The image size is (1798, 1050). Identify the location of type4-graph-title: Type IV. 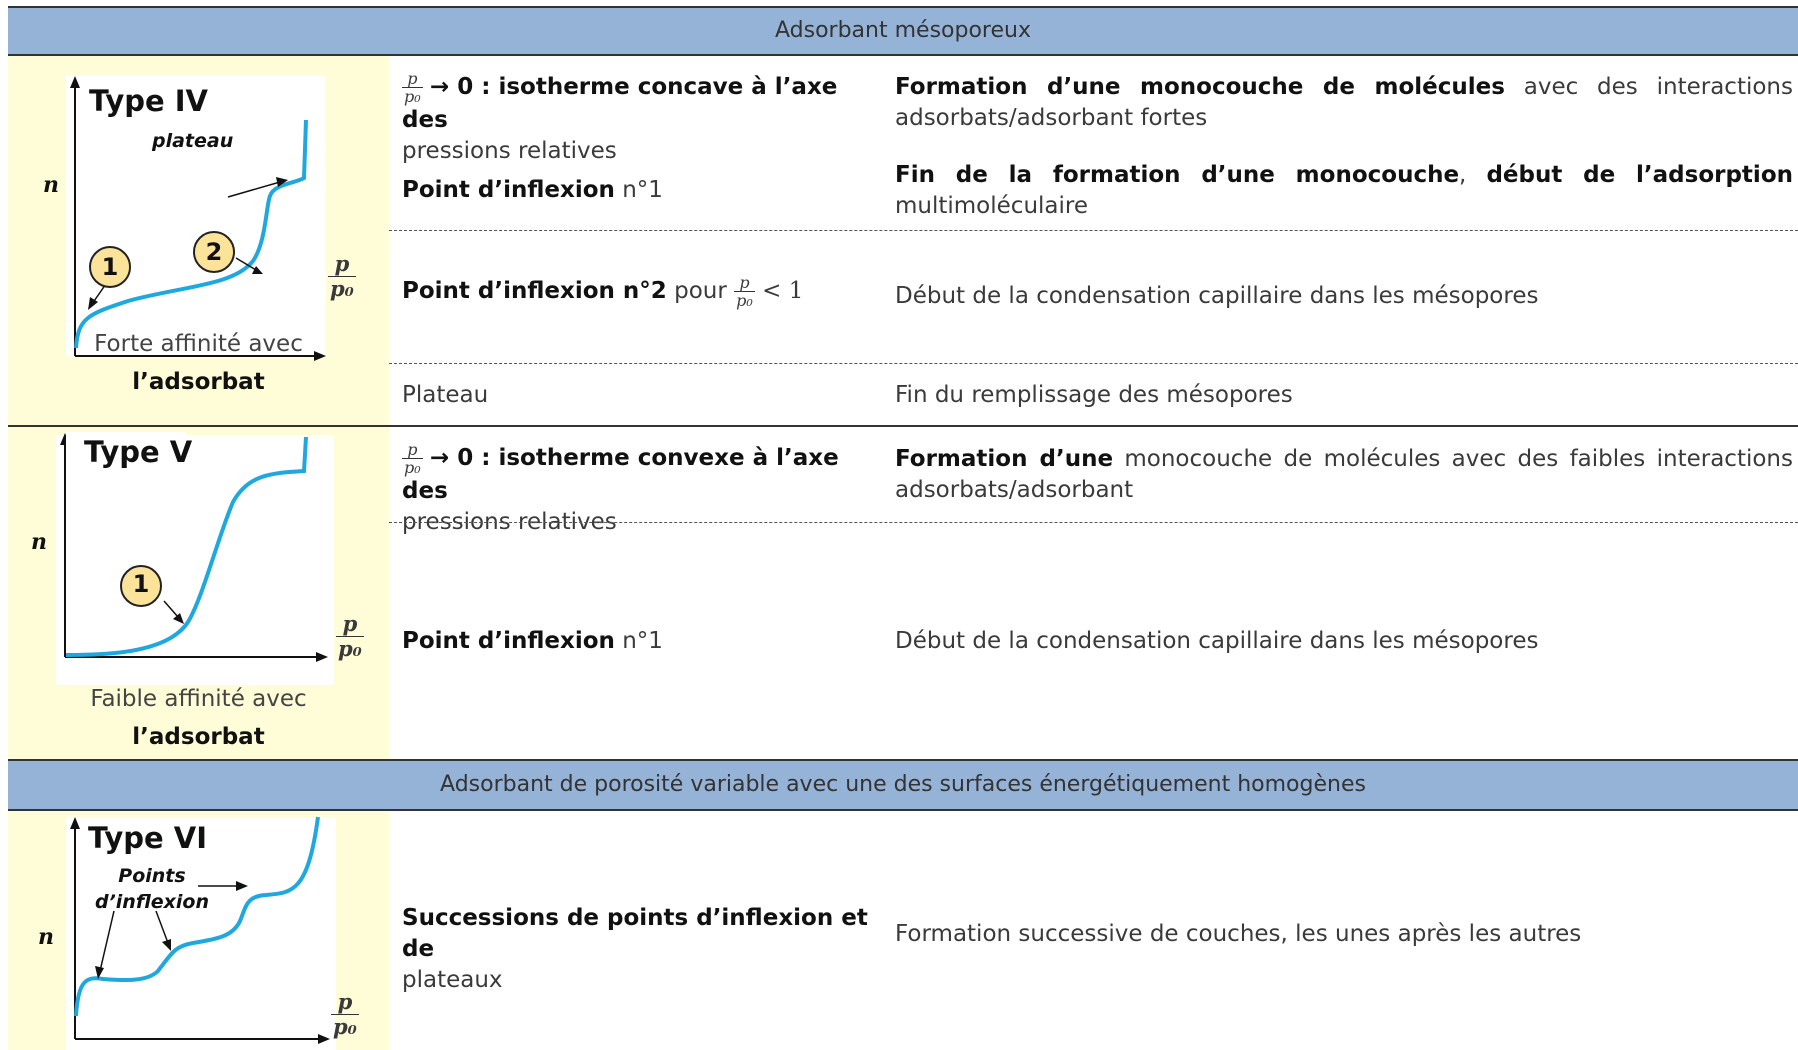
(149, 101).